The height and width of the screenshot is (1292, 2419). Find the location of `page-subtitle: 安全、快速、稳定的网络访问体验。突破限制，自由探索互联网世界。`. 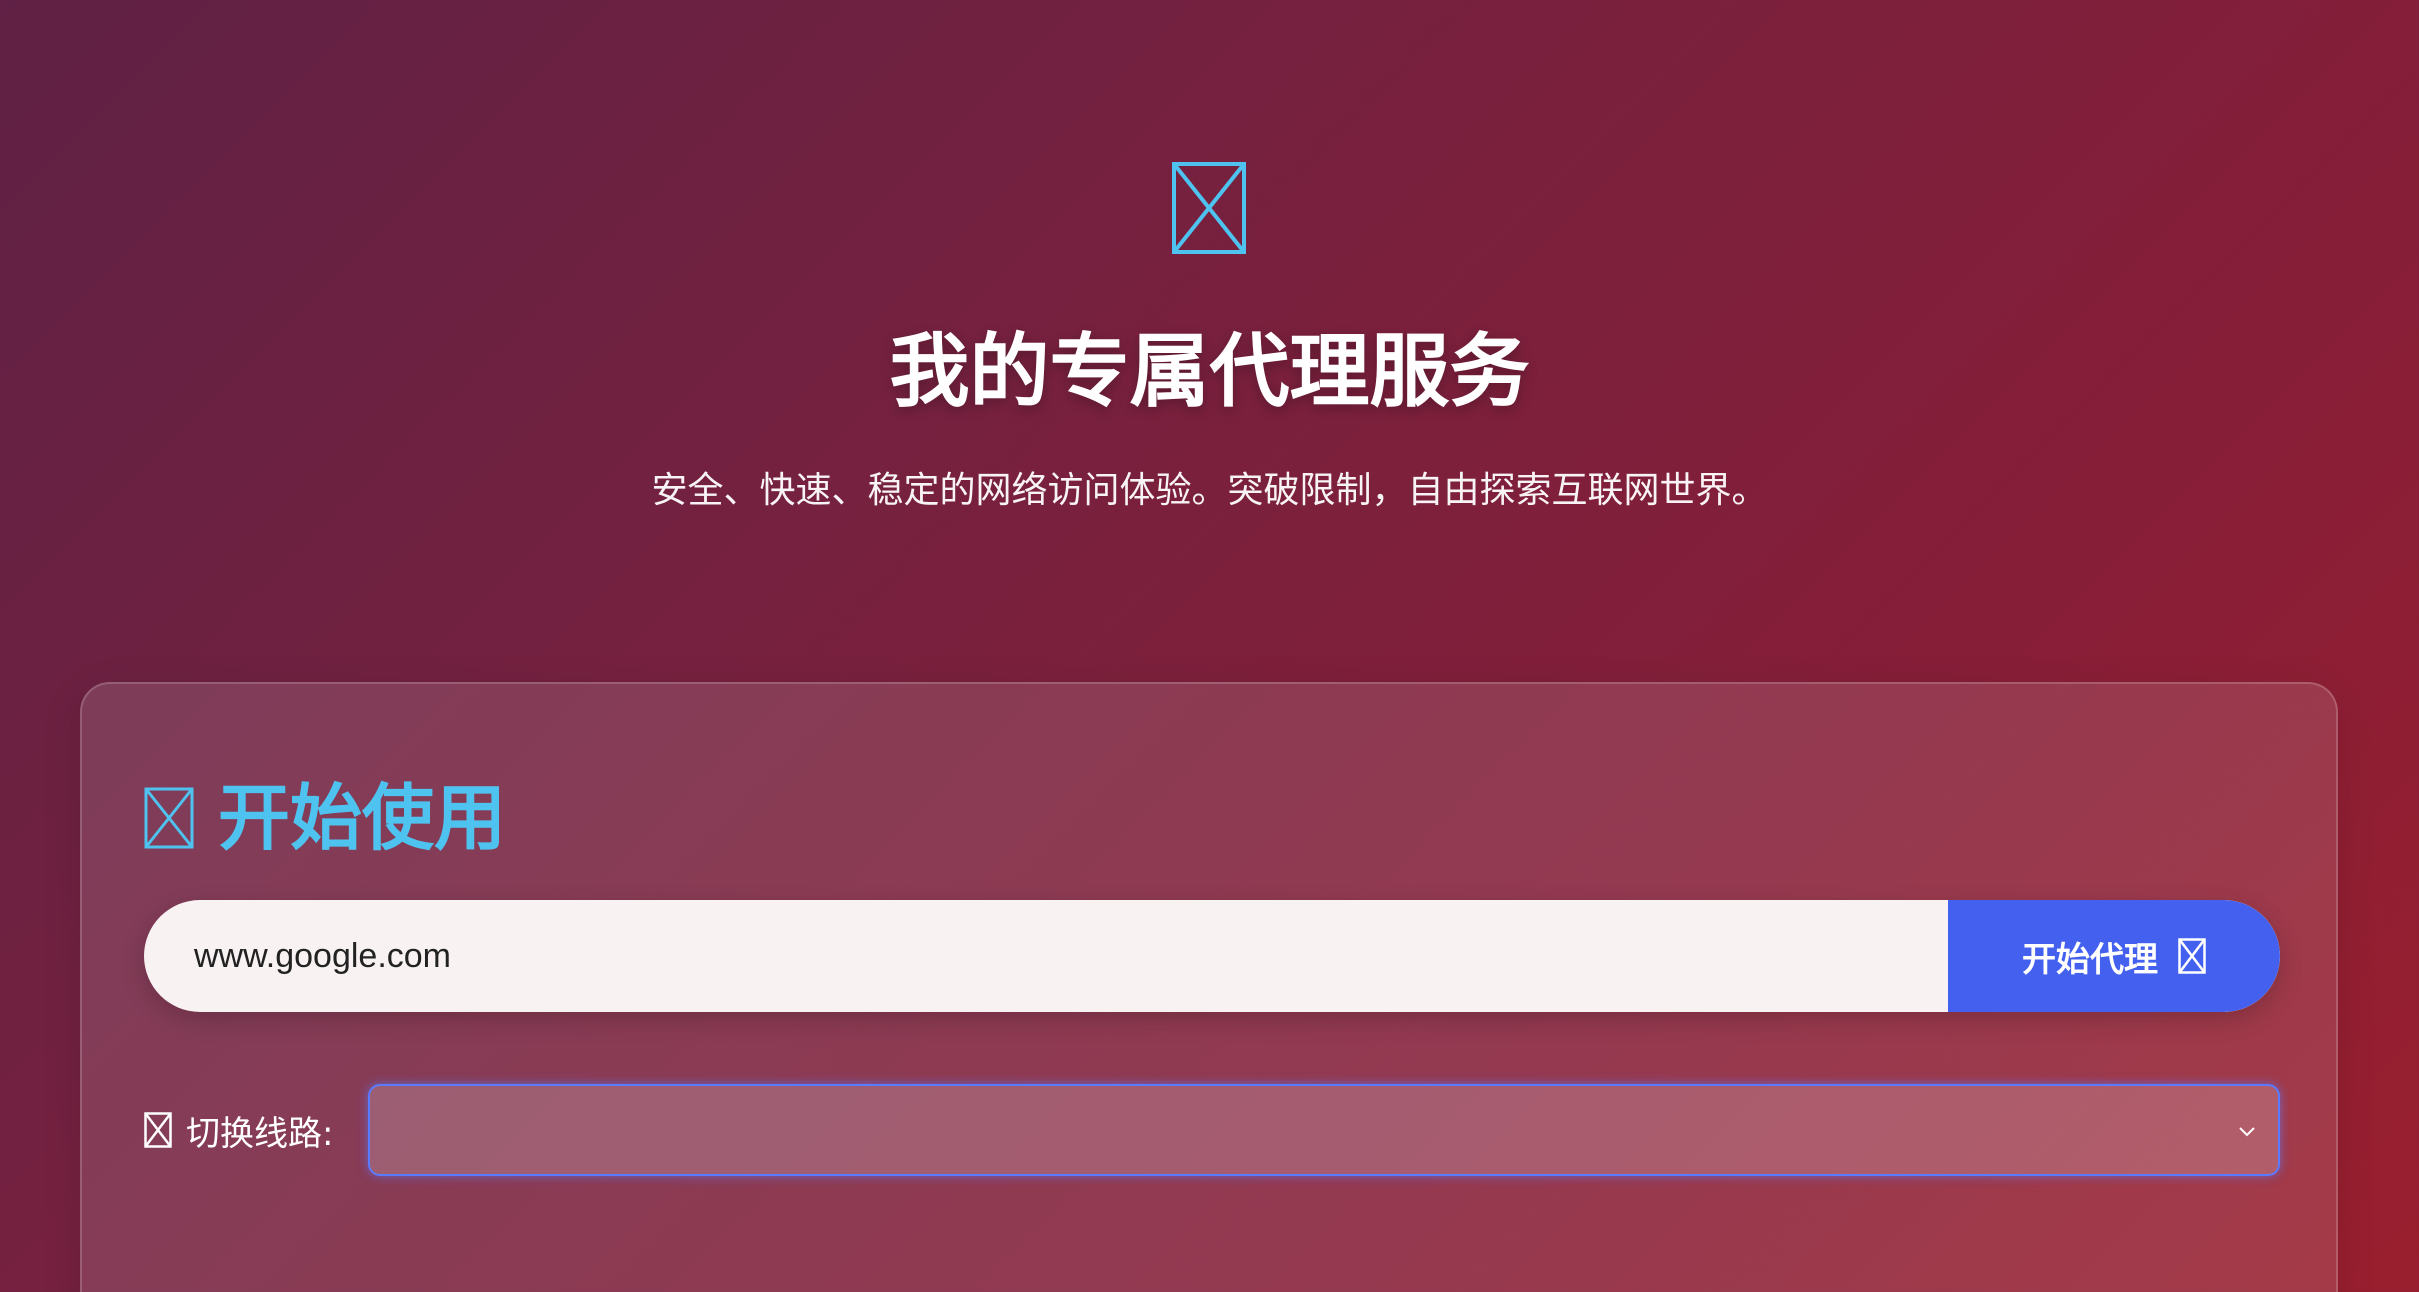

page-subtitle: 安全、快速、稳定的网络访问体验。突破限制，自由探索互联网世界。 is located at coordinates (1209, 490).